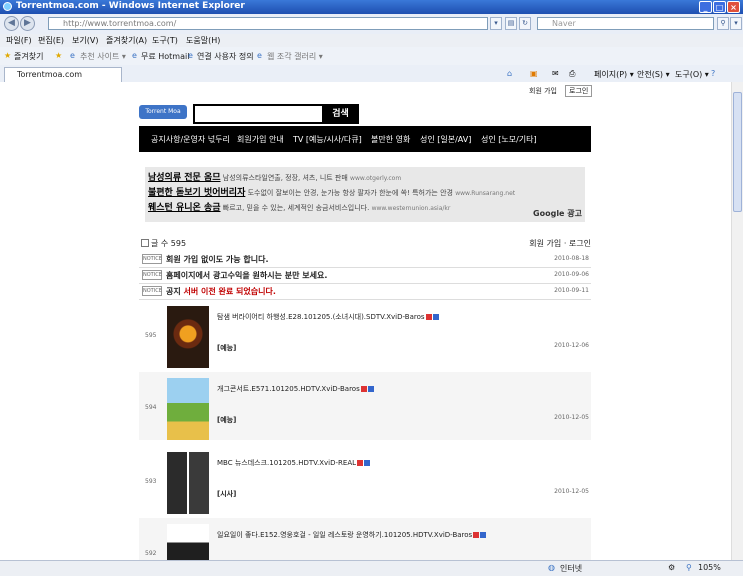 The height and width of the screenshot is (576, 743). Describe the element at coordinates (496, 23) in the screenshot. I see `address-dropdown-button: ▾` at that location.